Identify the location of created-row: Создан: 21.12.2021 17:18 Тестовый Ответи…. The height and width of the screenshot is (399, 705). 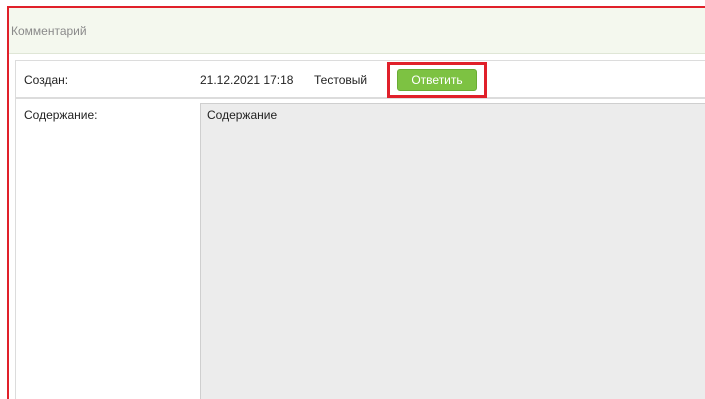
(360, 79).